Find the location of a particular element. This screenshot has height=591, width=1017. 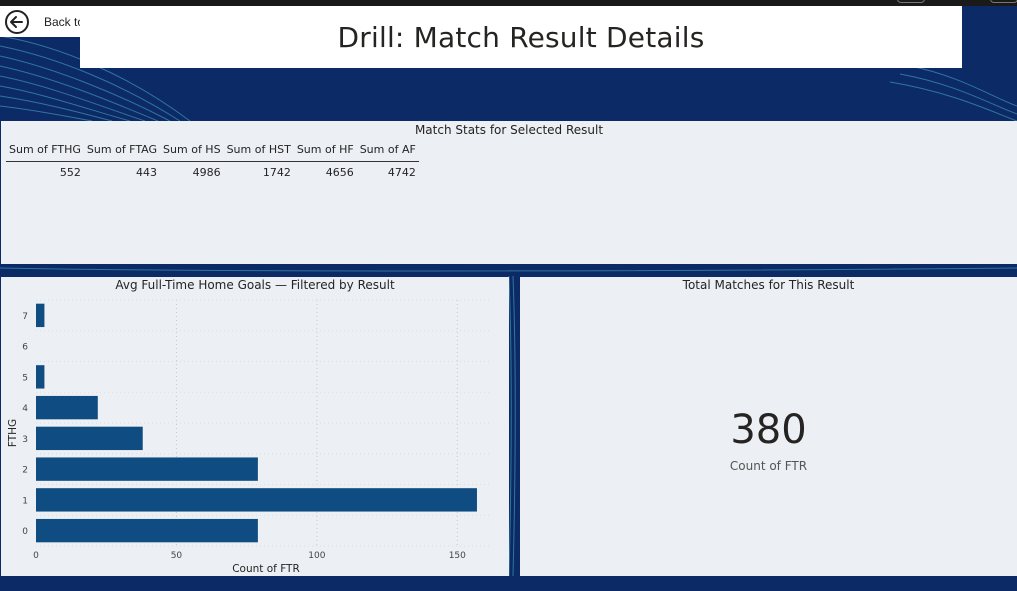

x-tick-label: 150 is located at coordinates (457, 556).